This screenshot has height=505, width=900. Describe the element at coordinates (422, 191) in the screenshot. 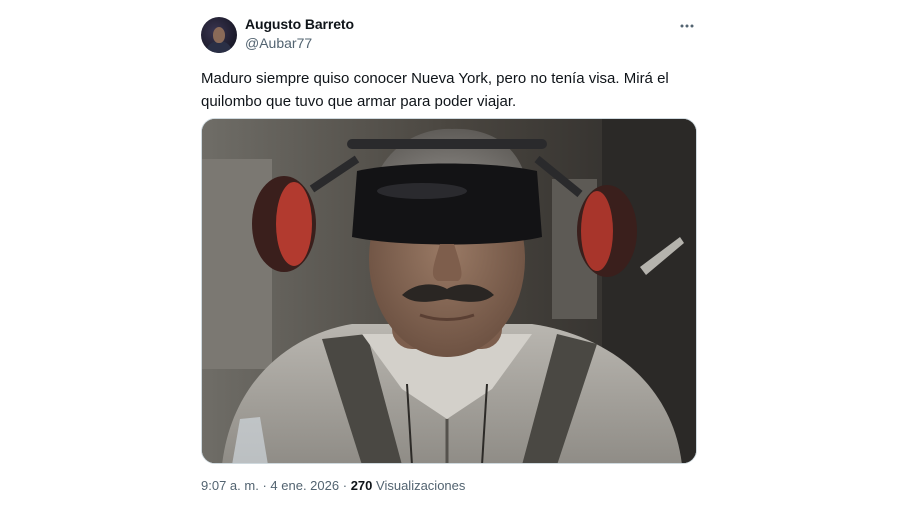

I see `blindfold-sheen` at that location.